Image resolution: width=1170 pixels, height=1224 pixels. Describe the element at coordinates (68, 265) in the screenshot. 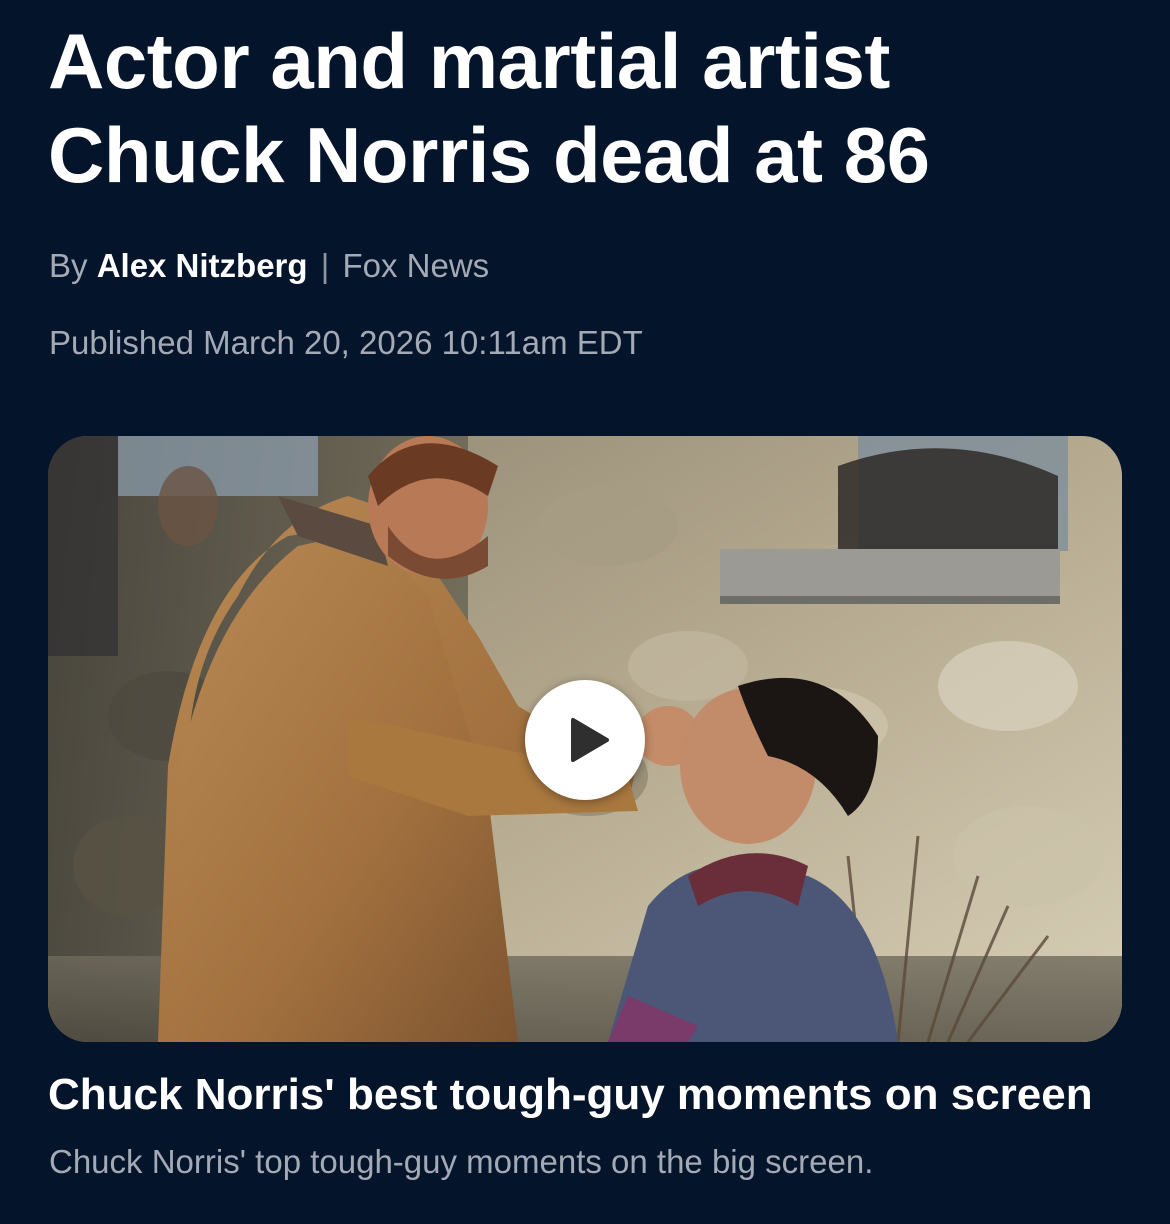

I see `byline-prefix: By` at that location.